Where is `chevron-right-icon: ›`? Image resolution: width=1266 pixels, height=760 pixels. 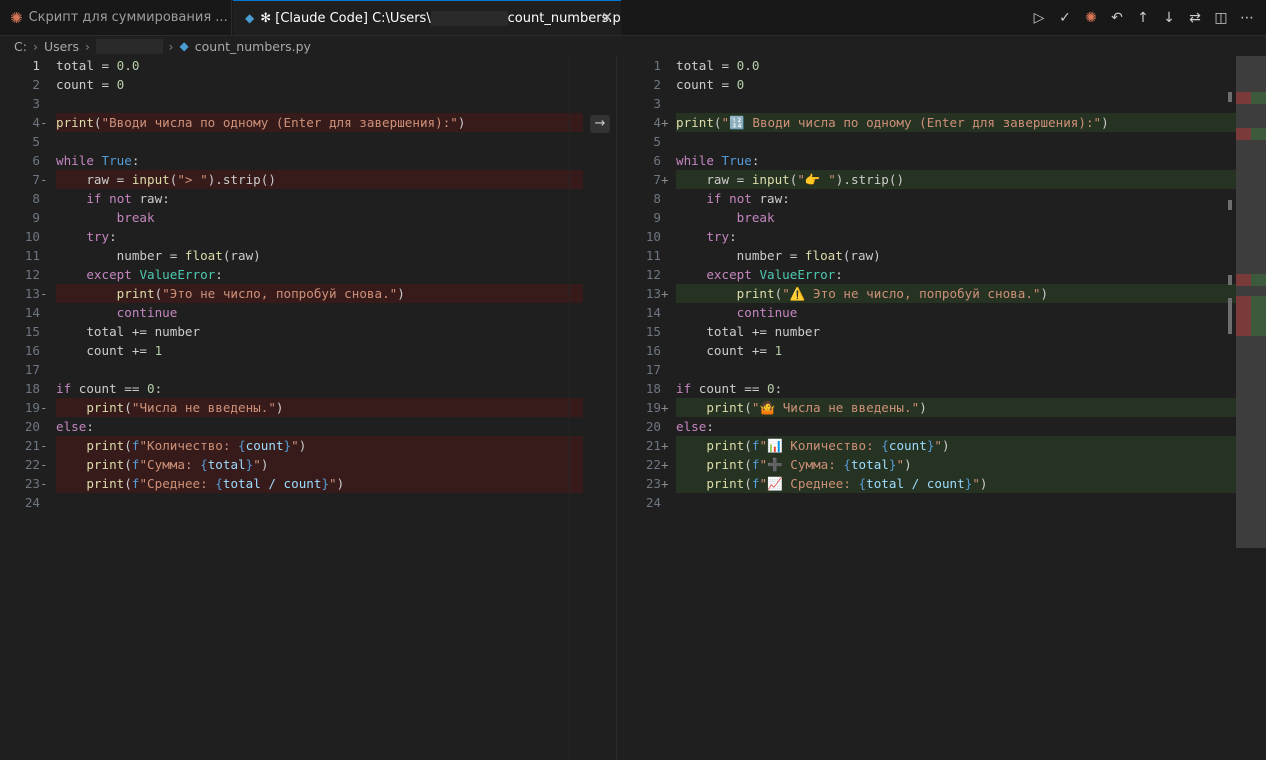
chevron-right-icon: › is located at coordinates (171, 46).